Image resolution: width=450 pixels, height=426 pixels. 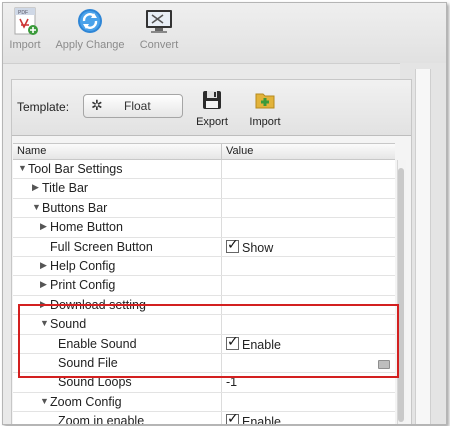 I want to click on checkbox-label: Enable, so click(x=261, y=420).